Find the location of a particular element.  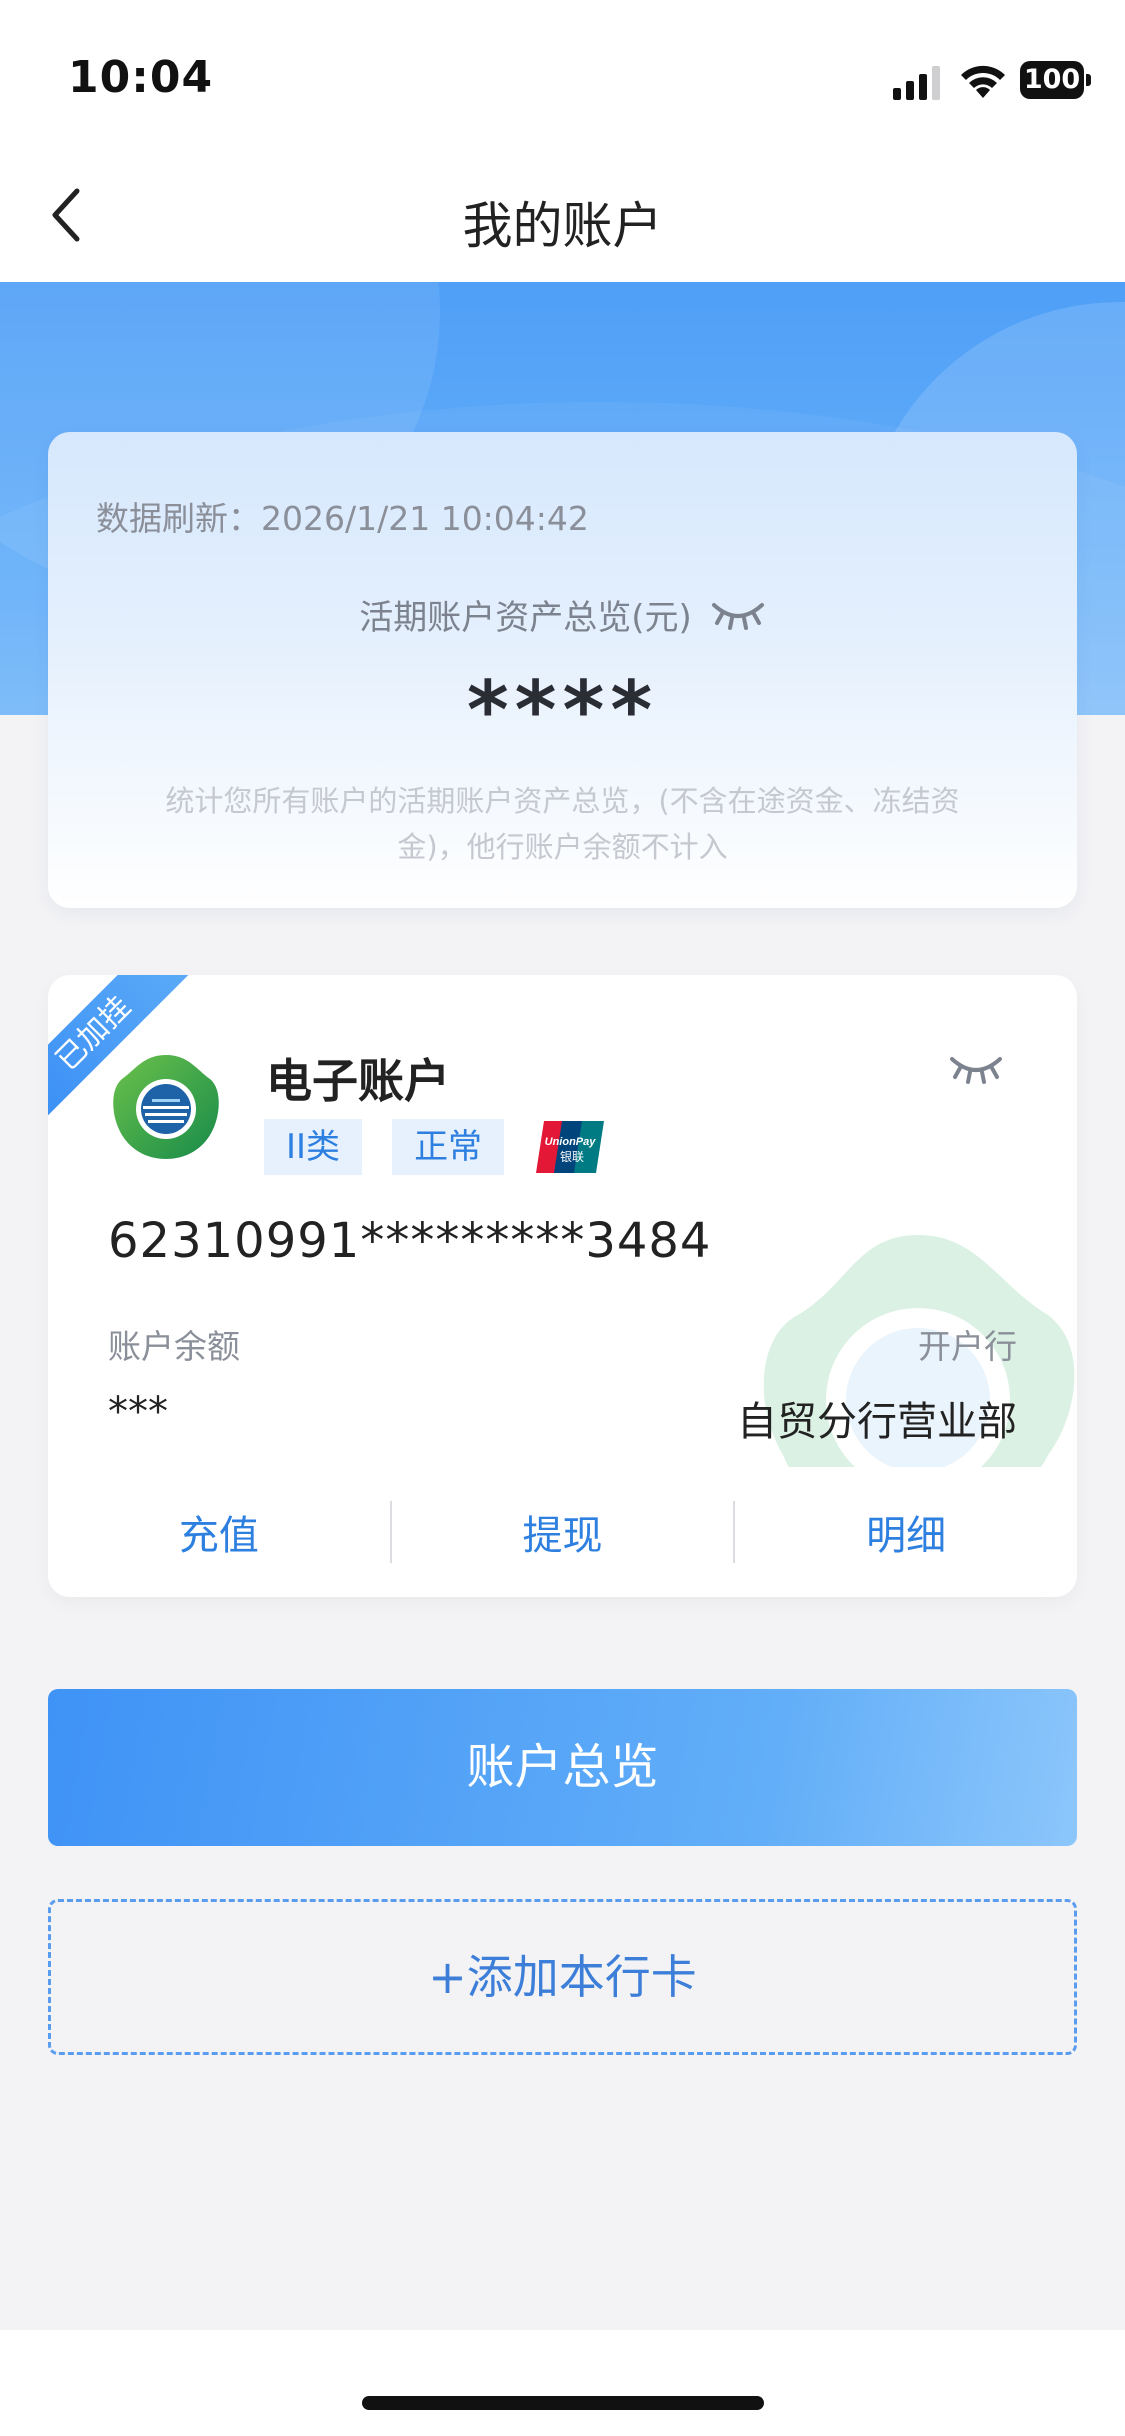

data-refresh-row: 数据刷新：2026/1/21 10:04:42 is located at coordinates (342, 516).